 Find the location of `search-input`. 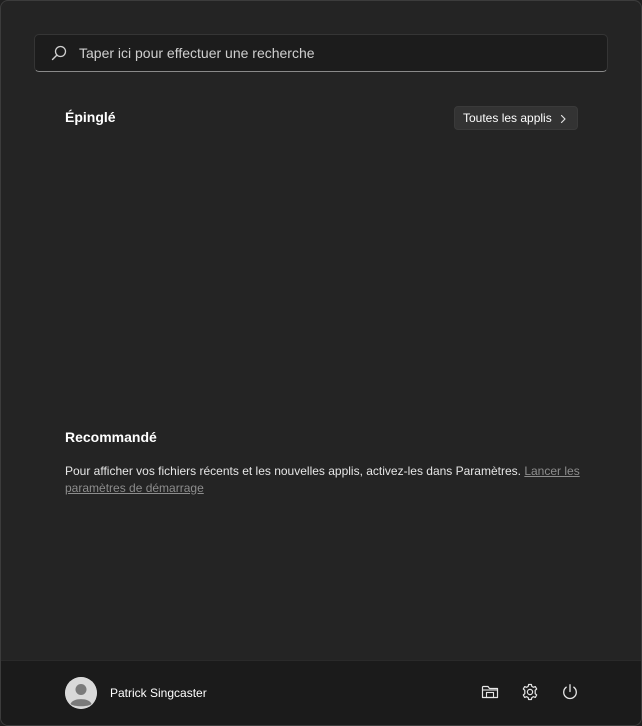

search-input is located at coordinates (329, 53).